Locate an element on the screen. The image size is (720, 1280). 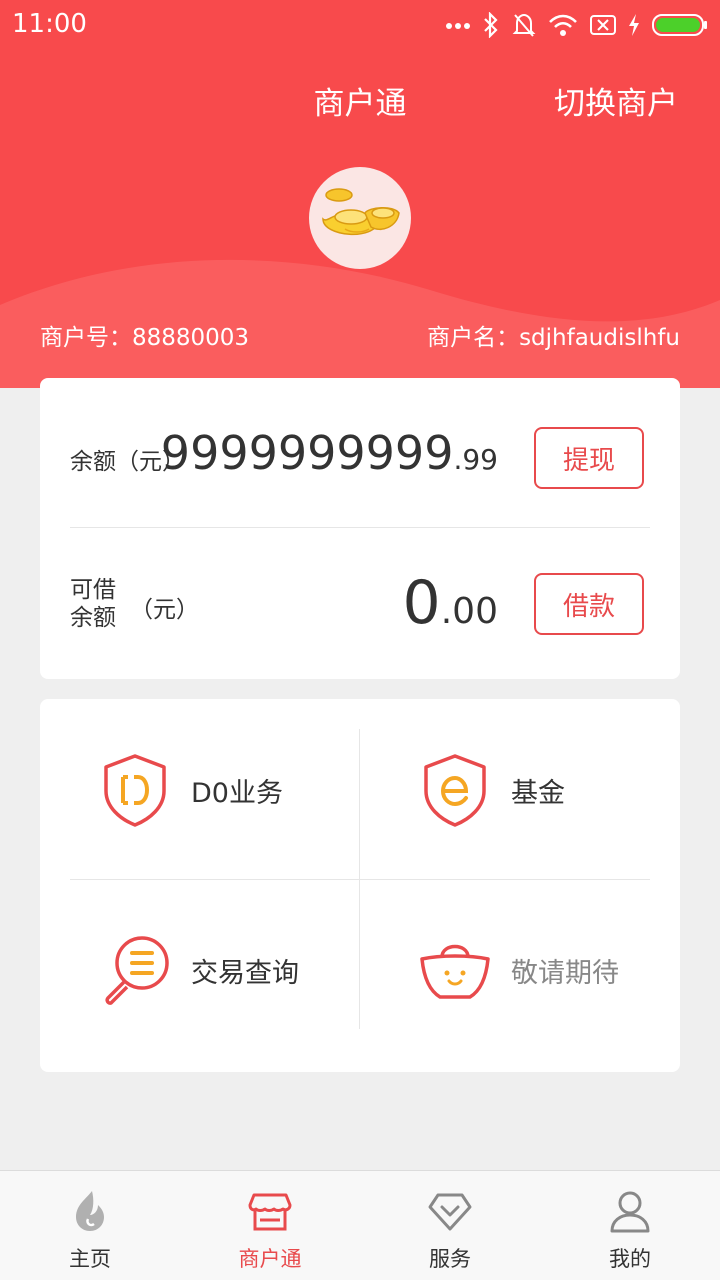
loan-amount: 0.00 is located at coordinates (450, 603).